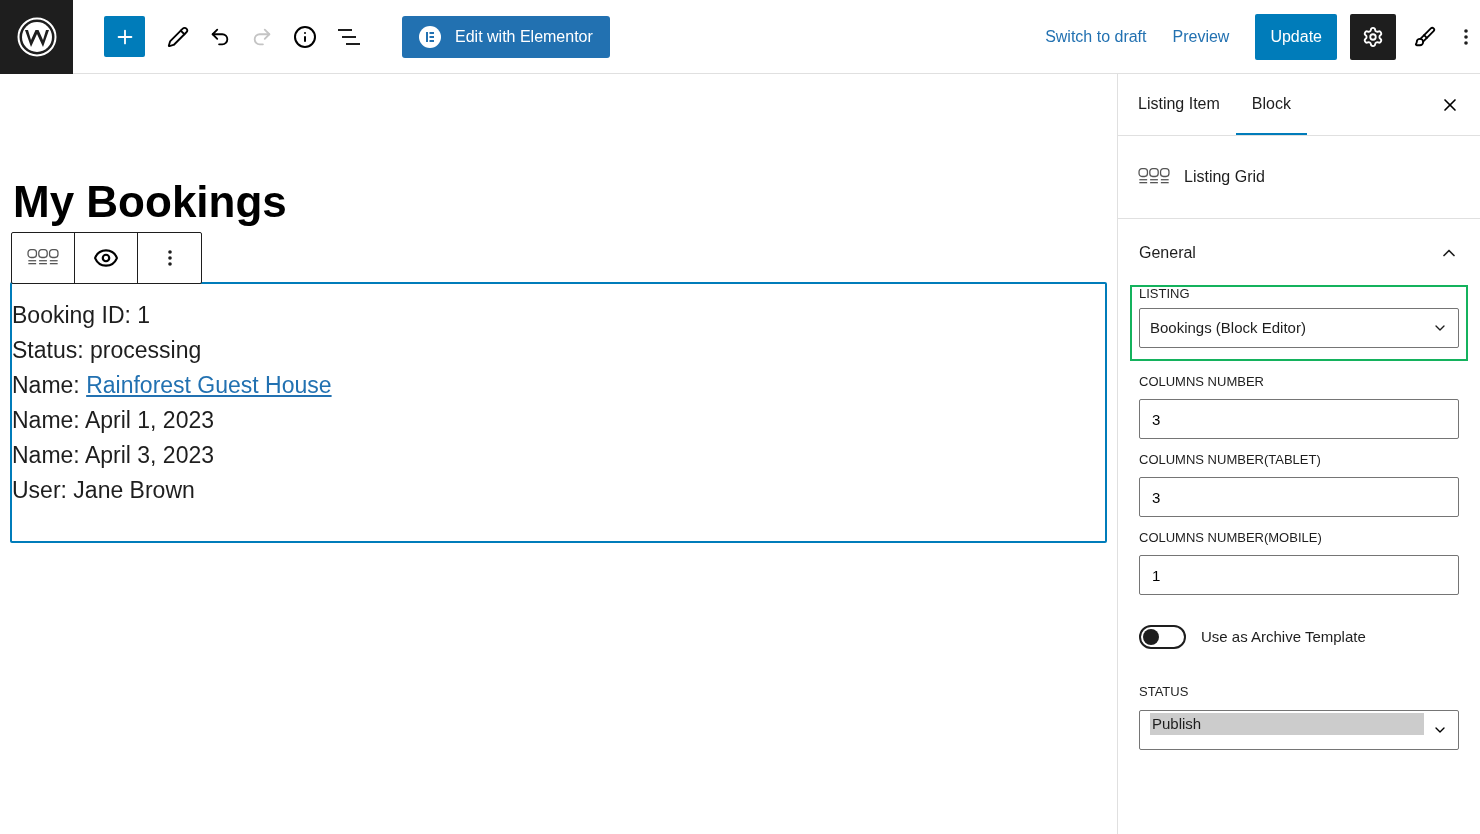 The image size is (1480, 834). I want to click on sidebar-tab: Block, so click(1271, 104).